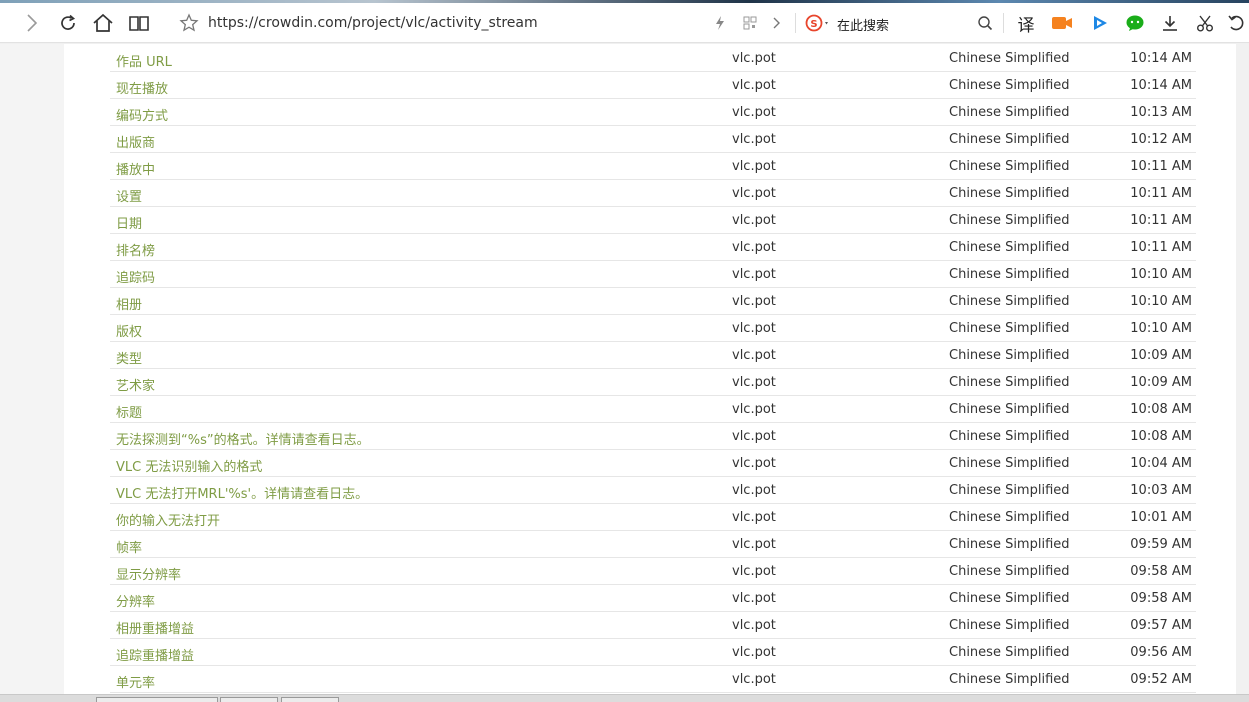  What do you see at coordinates (863, 24) in the screenshot?
I see `search-input: 在此搜索` at bounding box center [863, 24].